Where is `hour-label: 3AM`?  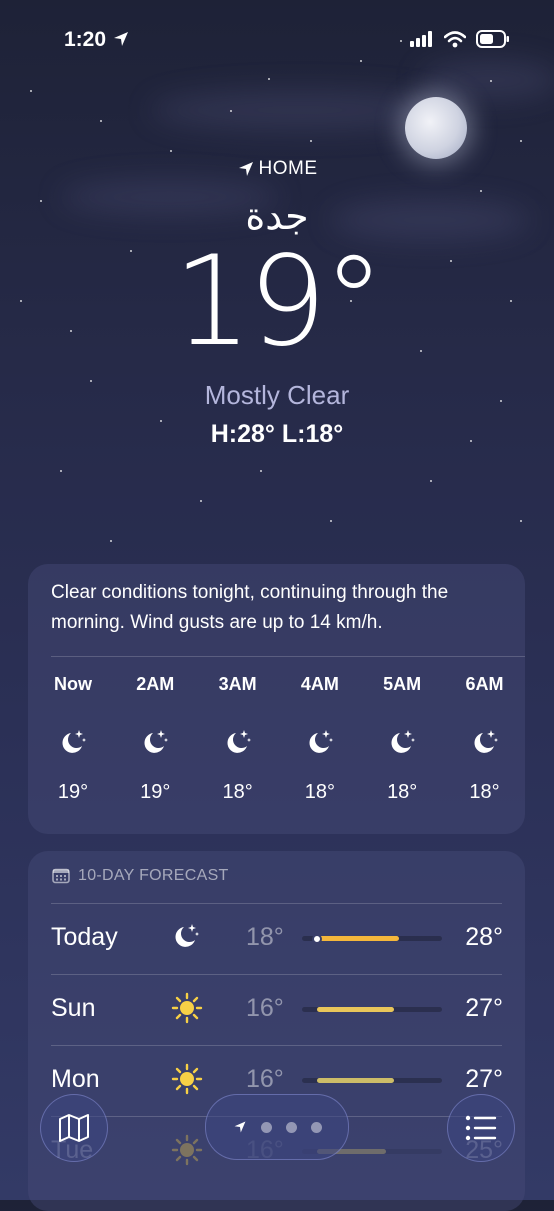
hour-label: 3AM is located at coordinates (237, 684).